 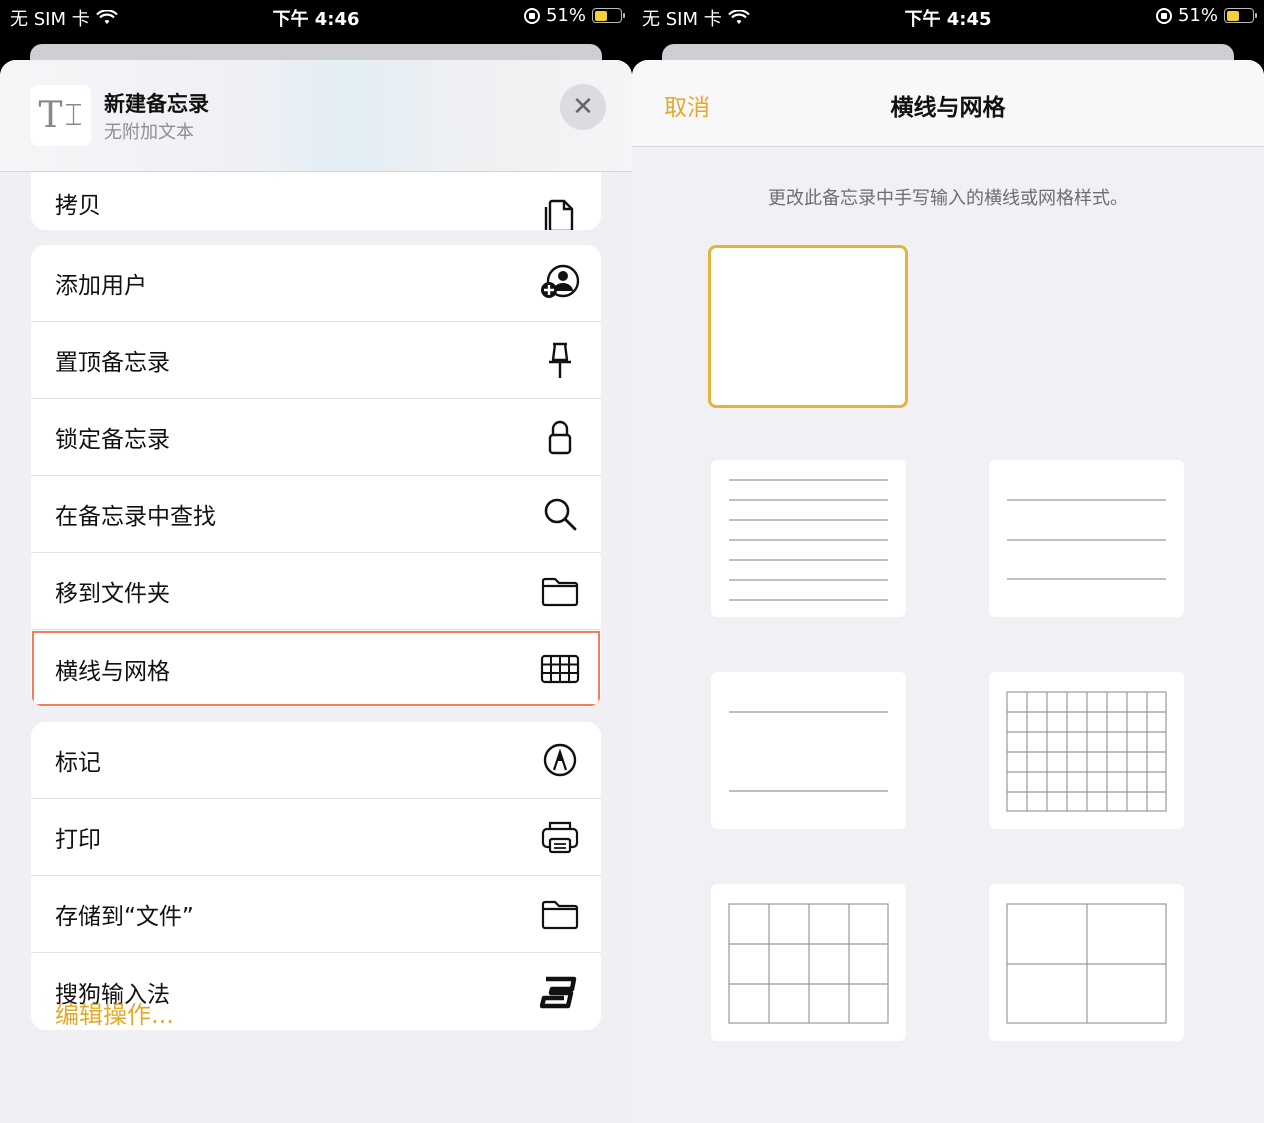 What do you see at coordinates (560, 514) in the screenshot?
I see `search-icon` at bounding box center [560, 514].